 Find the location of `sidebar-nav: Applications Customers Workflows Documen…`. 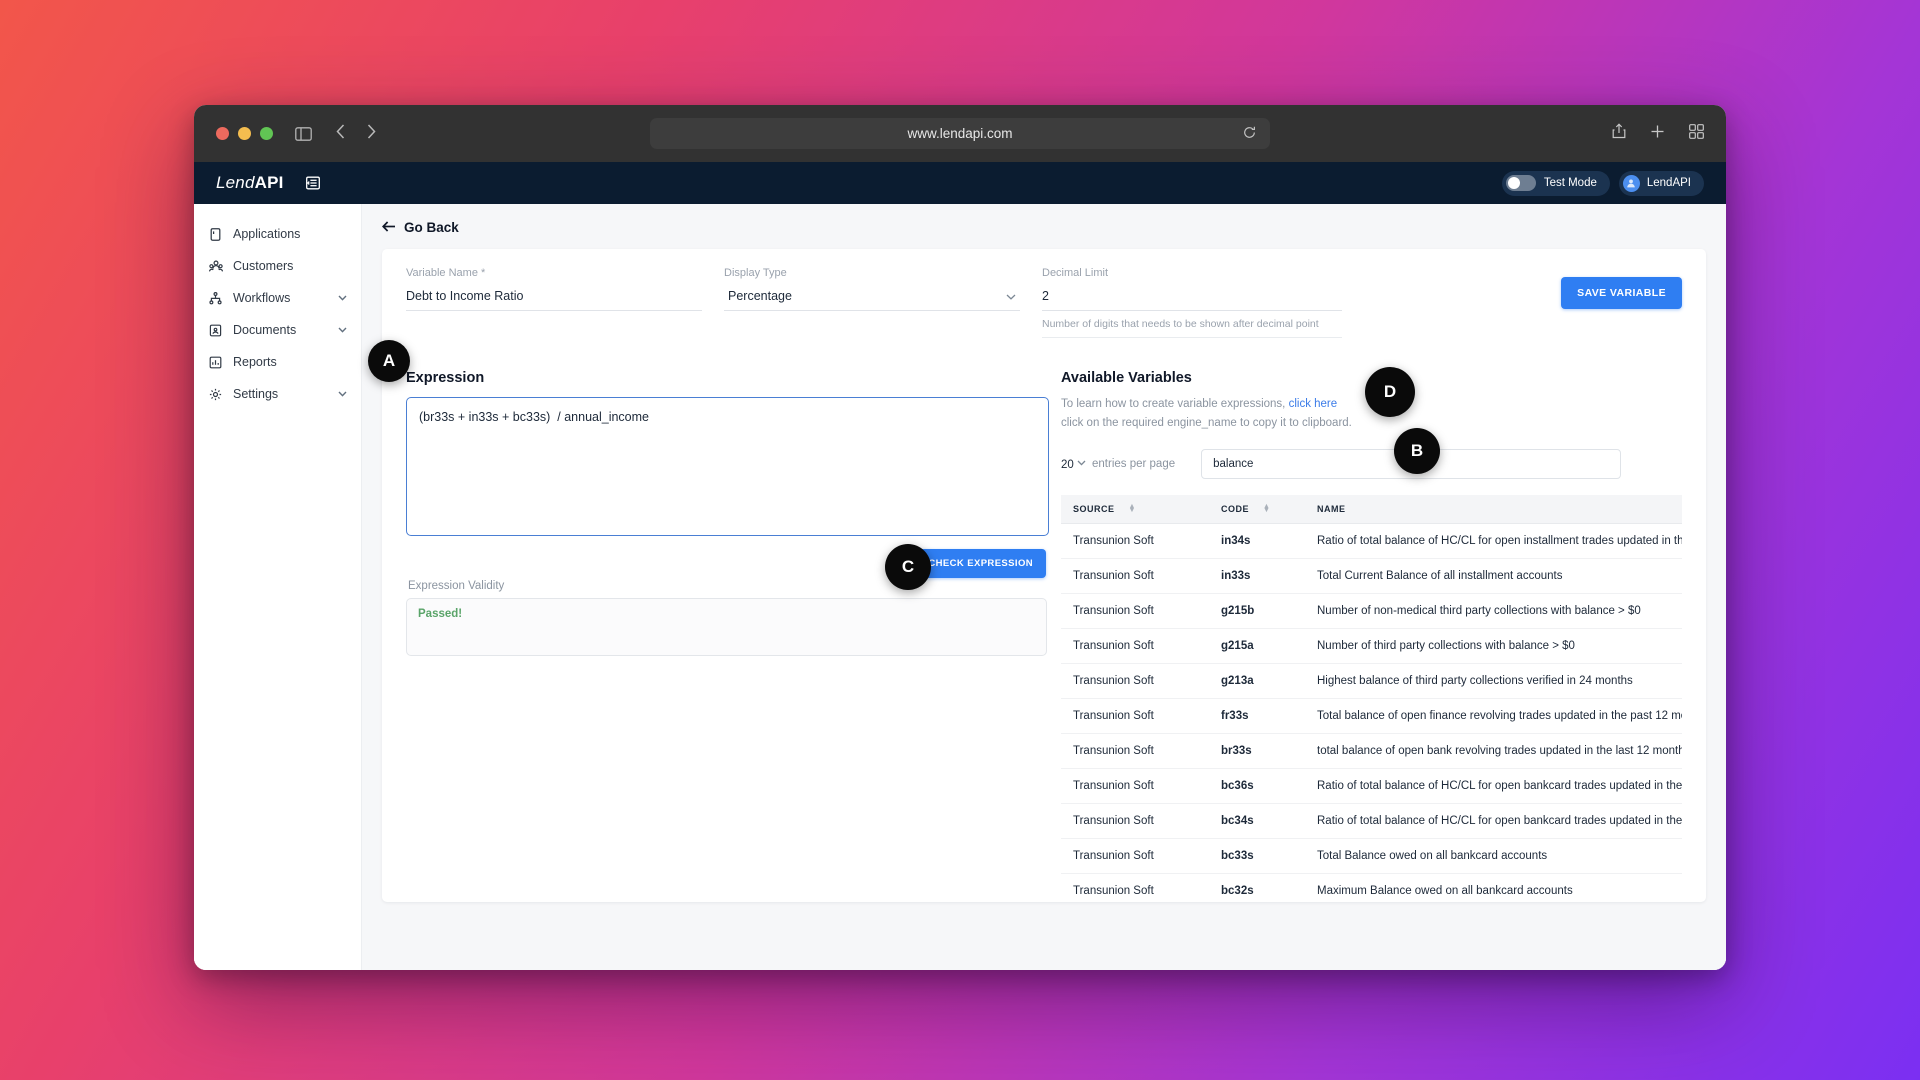

sidebar-nav: Applications Customers Workflows Documen… is located at coordinates (278, 587).